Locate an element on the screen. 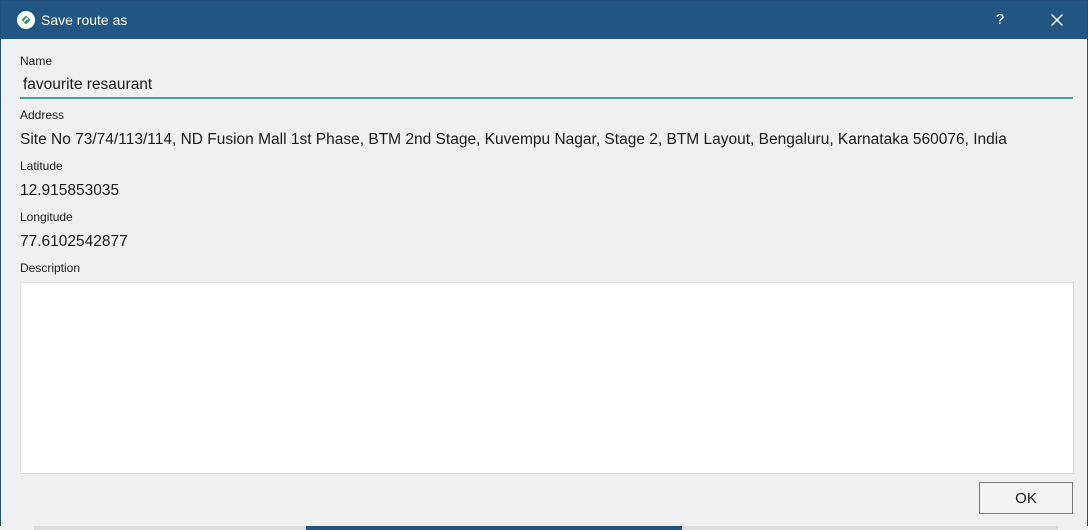 Image resolution: width=1088 pixels, height=530 pixels. address-label: Address is located at coordinates (42, 115).